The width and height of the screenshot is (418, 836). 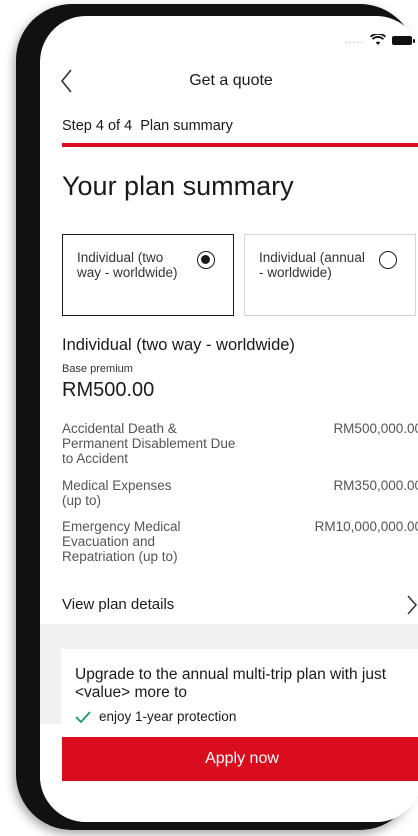 I want to click on step-label: Step 4 of 4, so click(x=97, y=126).